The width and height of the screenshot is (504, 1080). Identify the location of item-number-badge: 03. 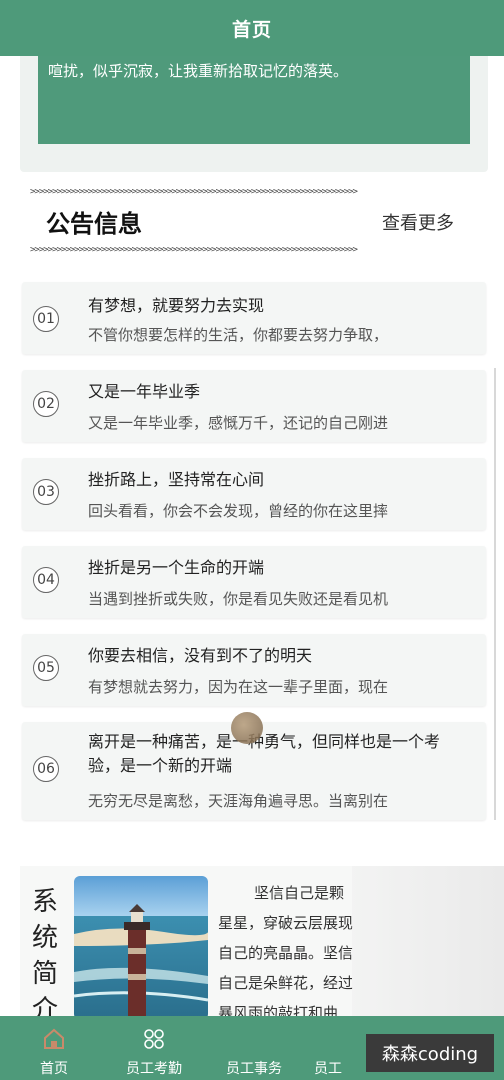
(46, 492).